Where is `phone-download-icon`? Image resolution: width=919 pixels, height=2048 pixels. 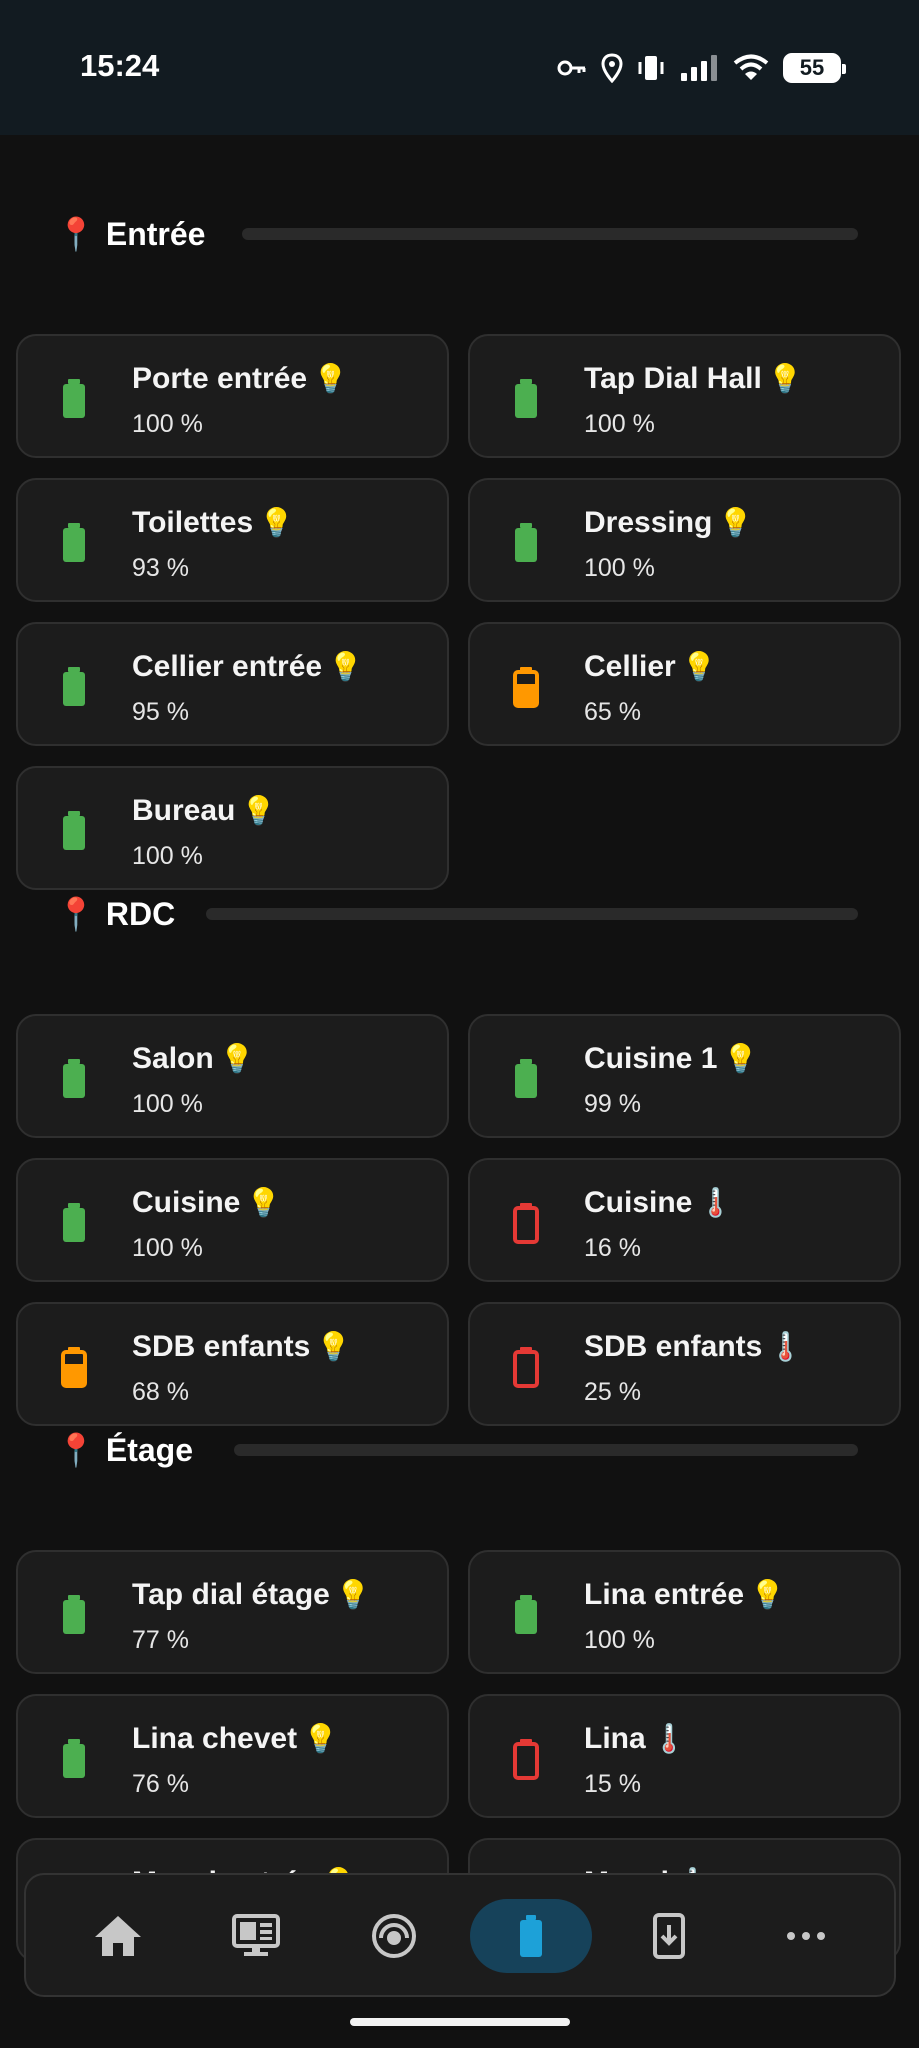
phone-download-icon is located at coordinates (669, 1936).